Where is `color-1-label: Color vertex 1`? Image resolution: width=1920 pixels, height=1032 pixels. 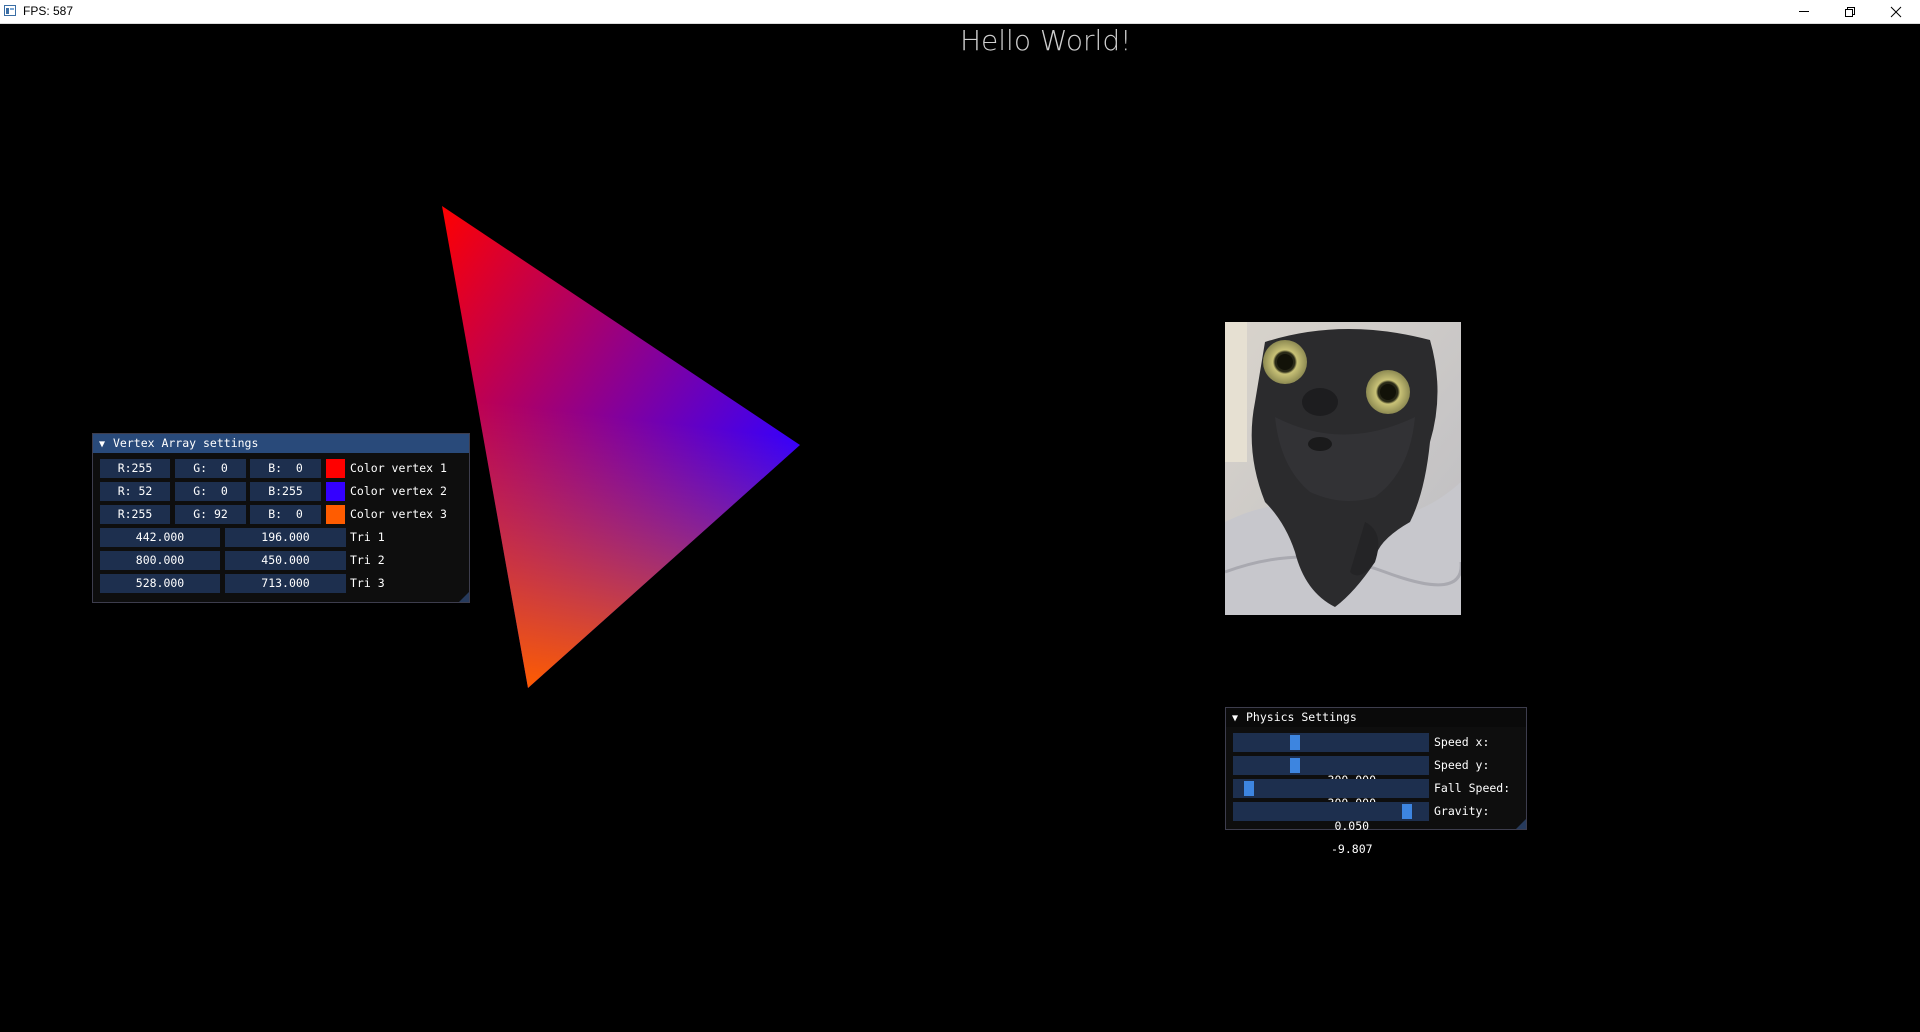 color-1-label: Color vertex 1 is located at coordinates (398, 468).